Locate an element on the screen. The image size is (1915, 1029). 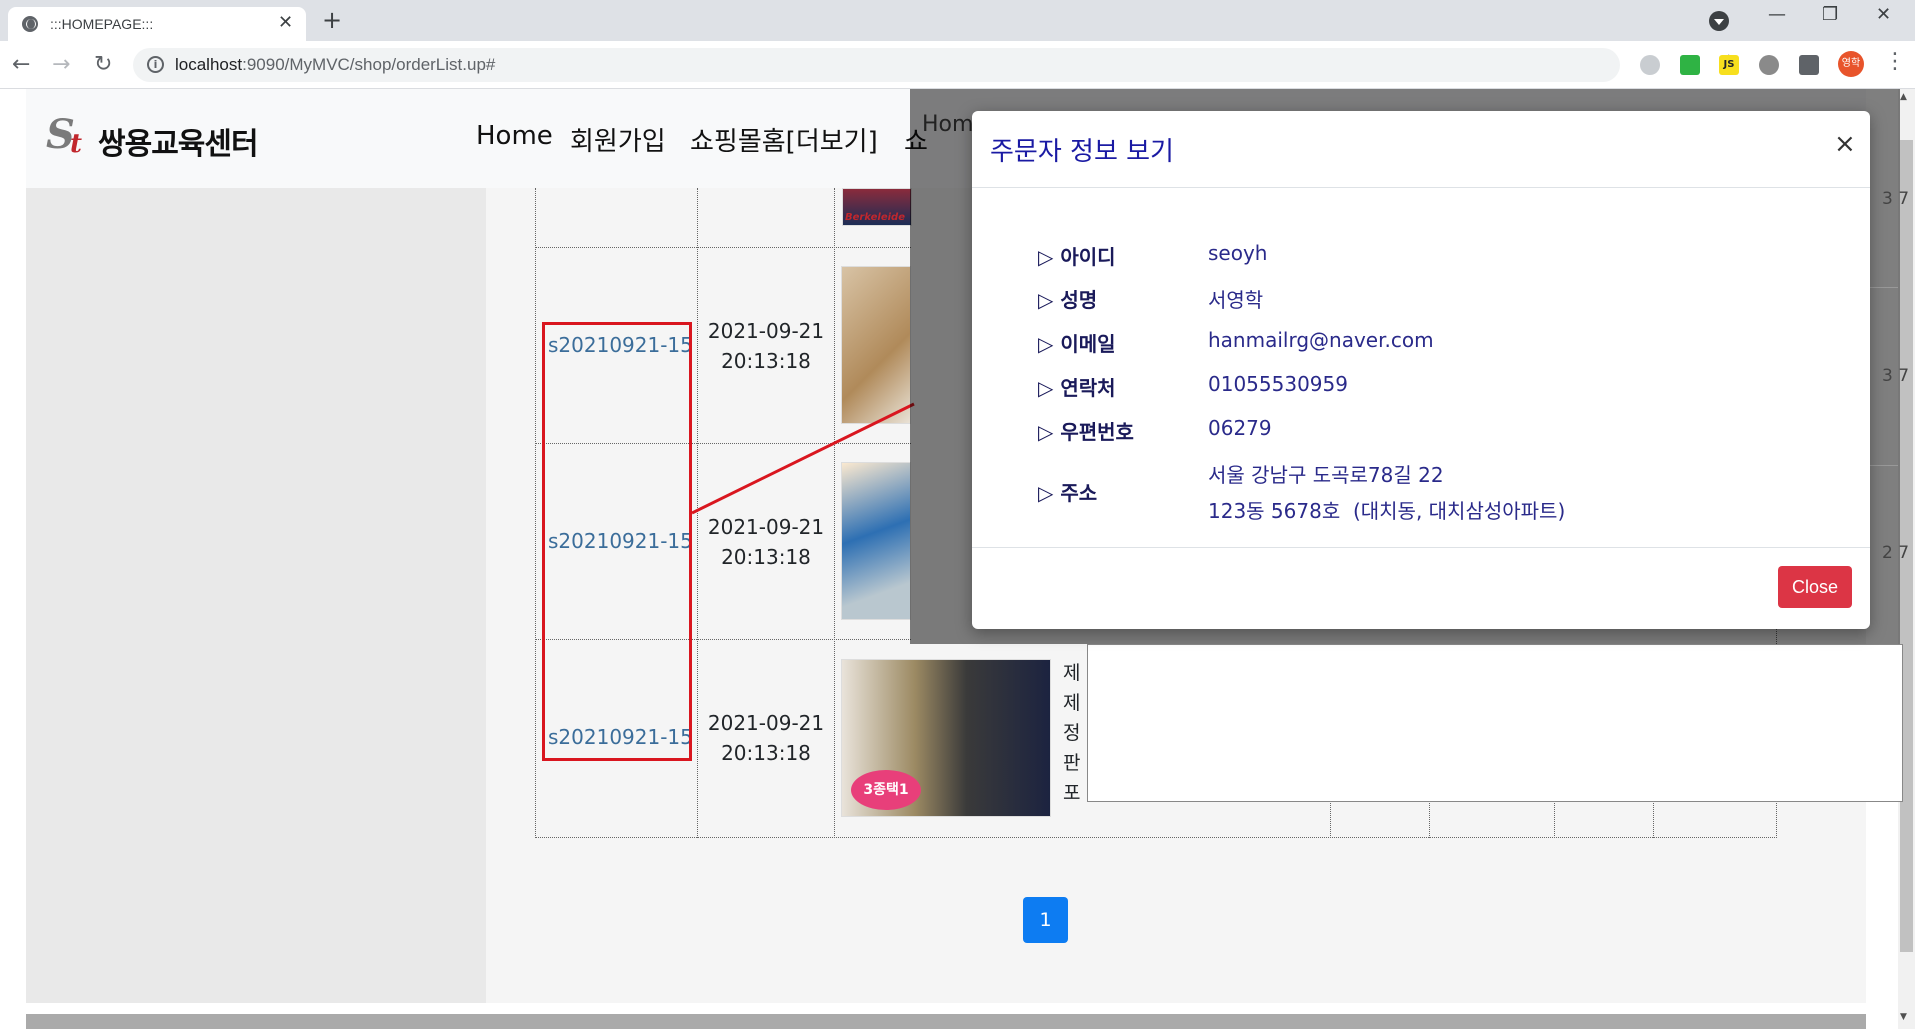
back-icon: ← is located at coordinates (21, 64).